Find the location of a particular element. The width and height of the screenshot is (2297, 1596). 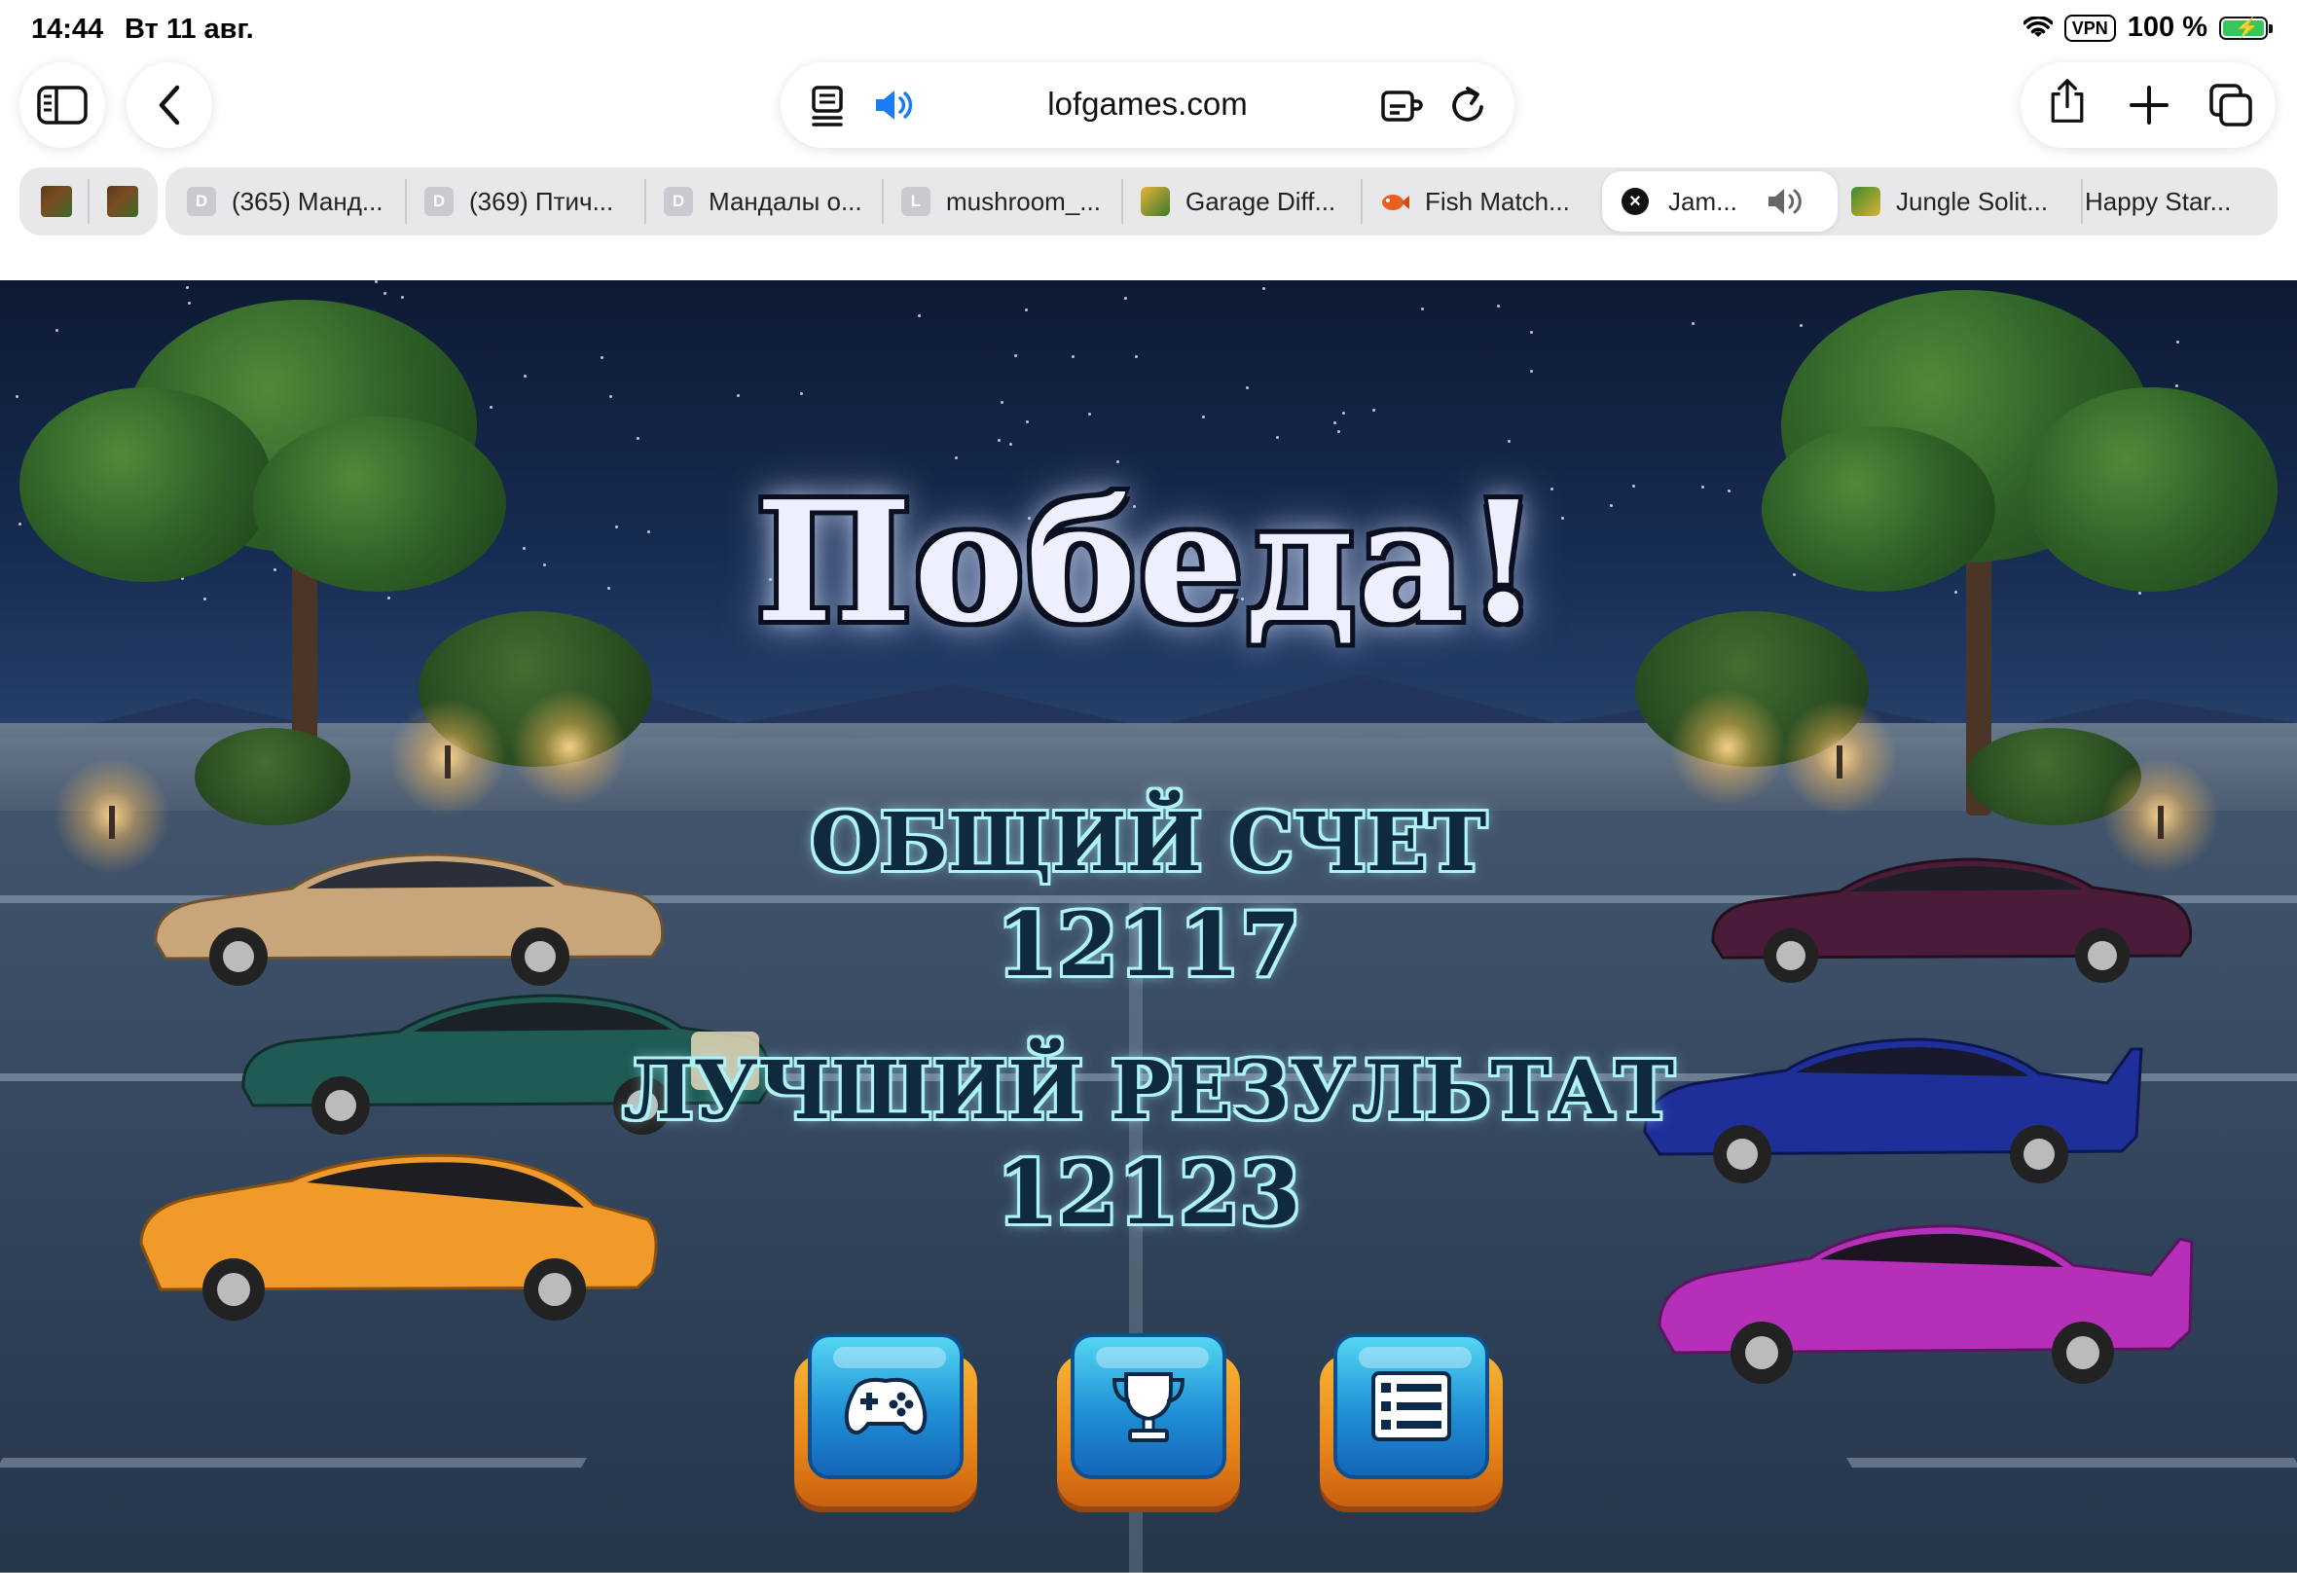

chevron-left-icon is located at coordinates (170, 105).